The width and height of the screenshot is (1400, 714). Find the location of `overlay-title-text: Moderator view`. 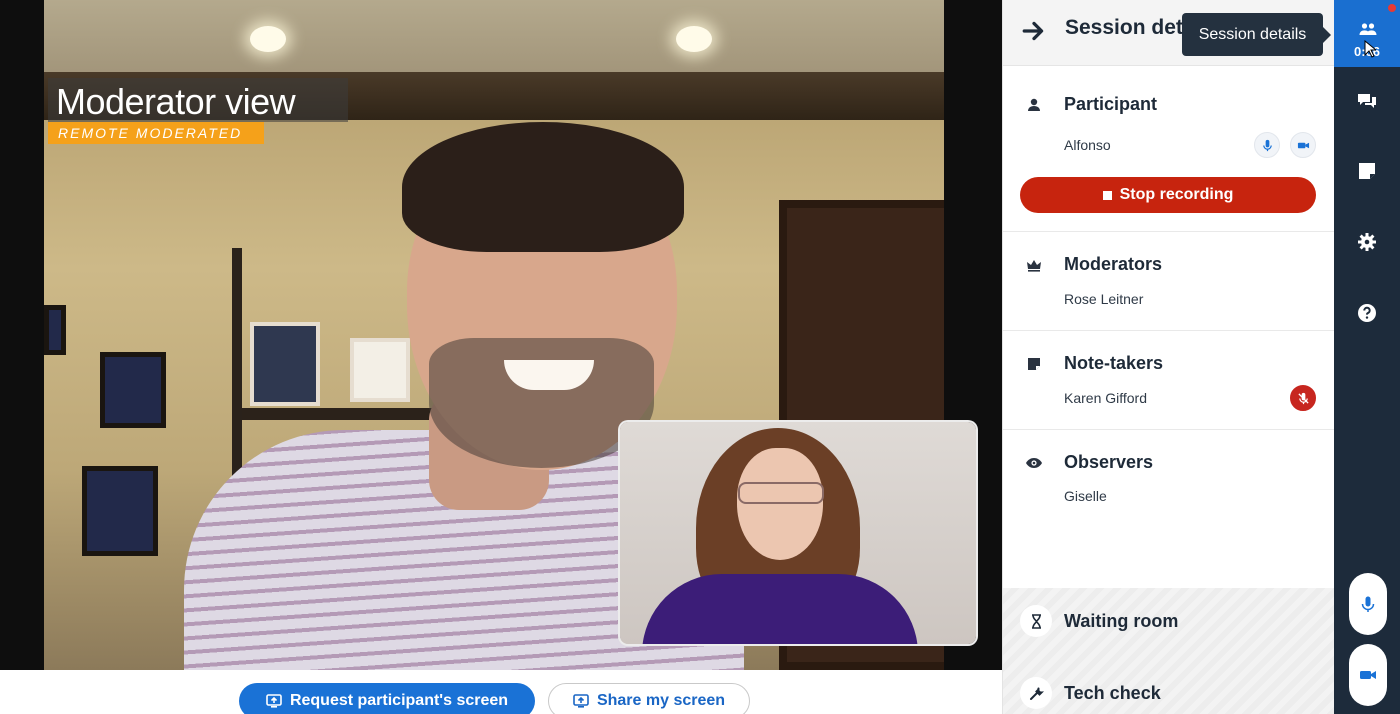

overlay-title-text: Moderator view is located at coordinates (176, 101).